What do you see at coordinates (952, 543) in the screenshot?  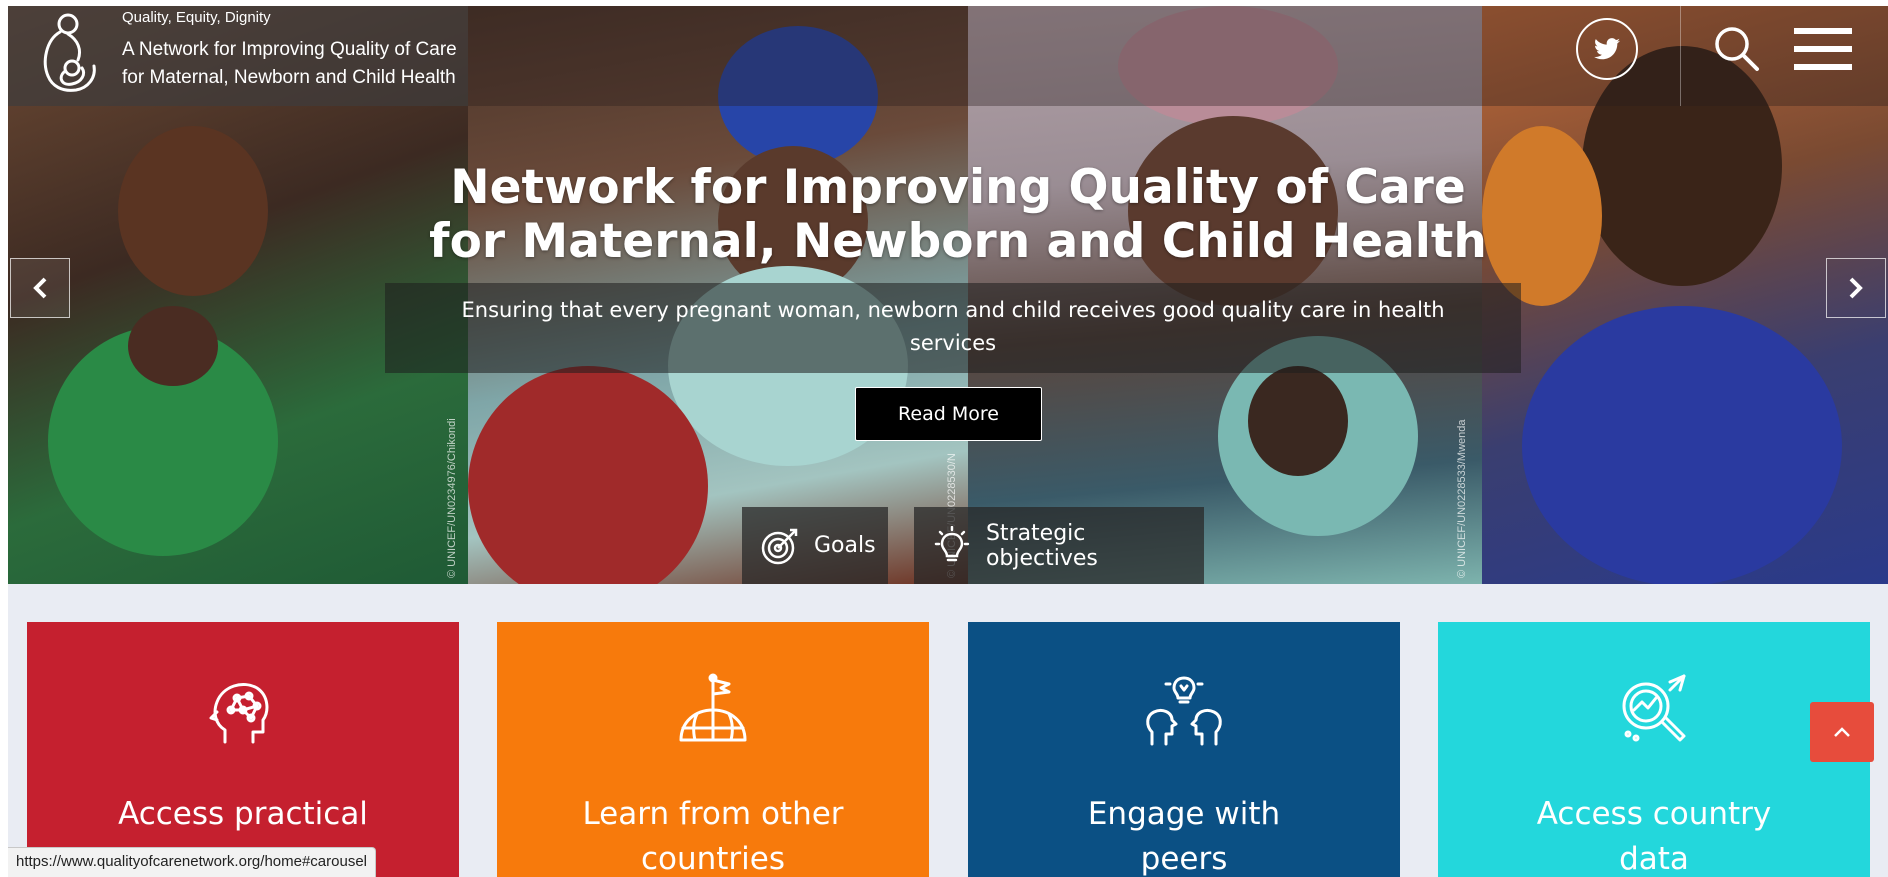 I see `lightbulb-icon` at bounding box center [952, 543].